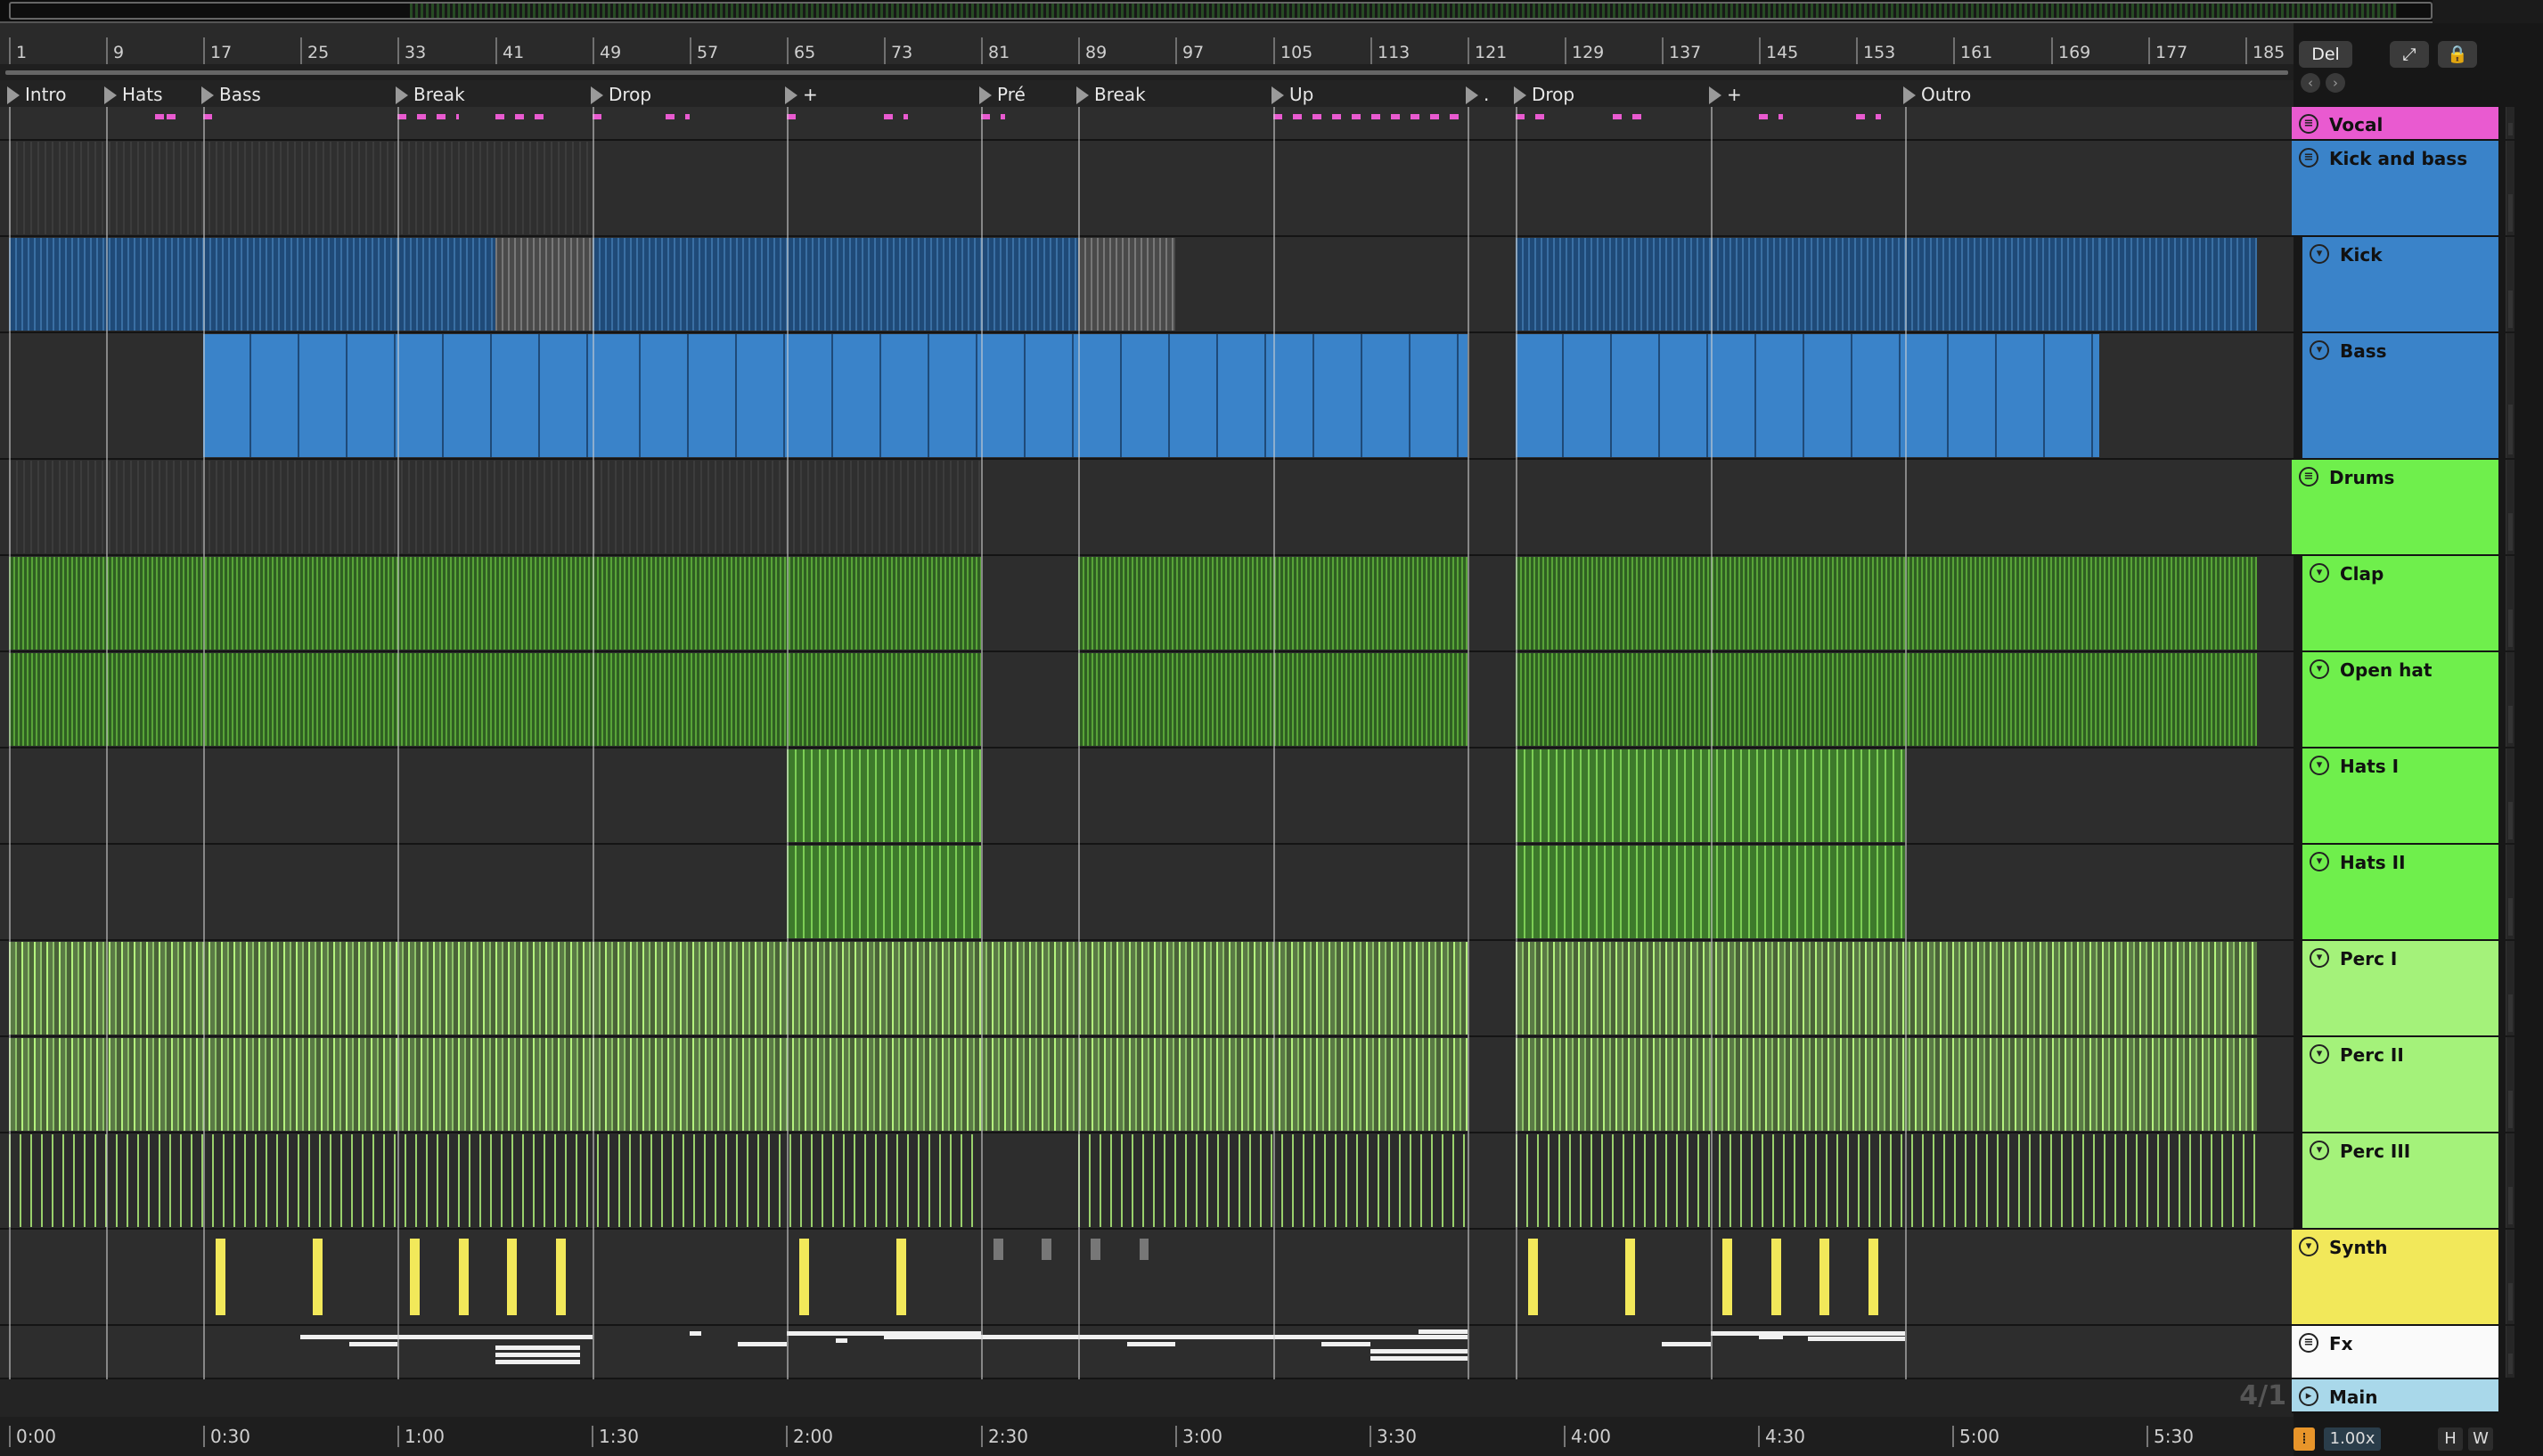  Describe the element at coordinates (2399, 893) in the screenshot. I see `track-header-hats-ii: ▾ Hats II` at that location.